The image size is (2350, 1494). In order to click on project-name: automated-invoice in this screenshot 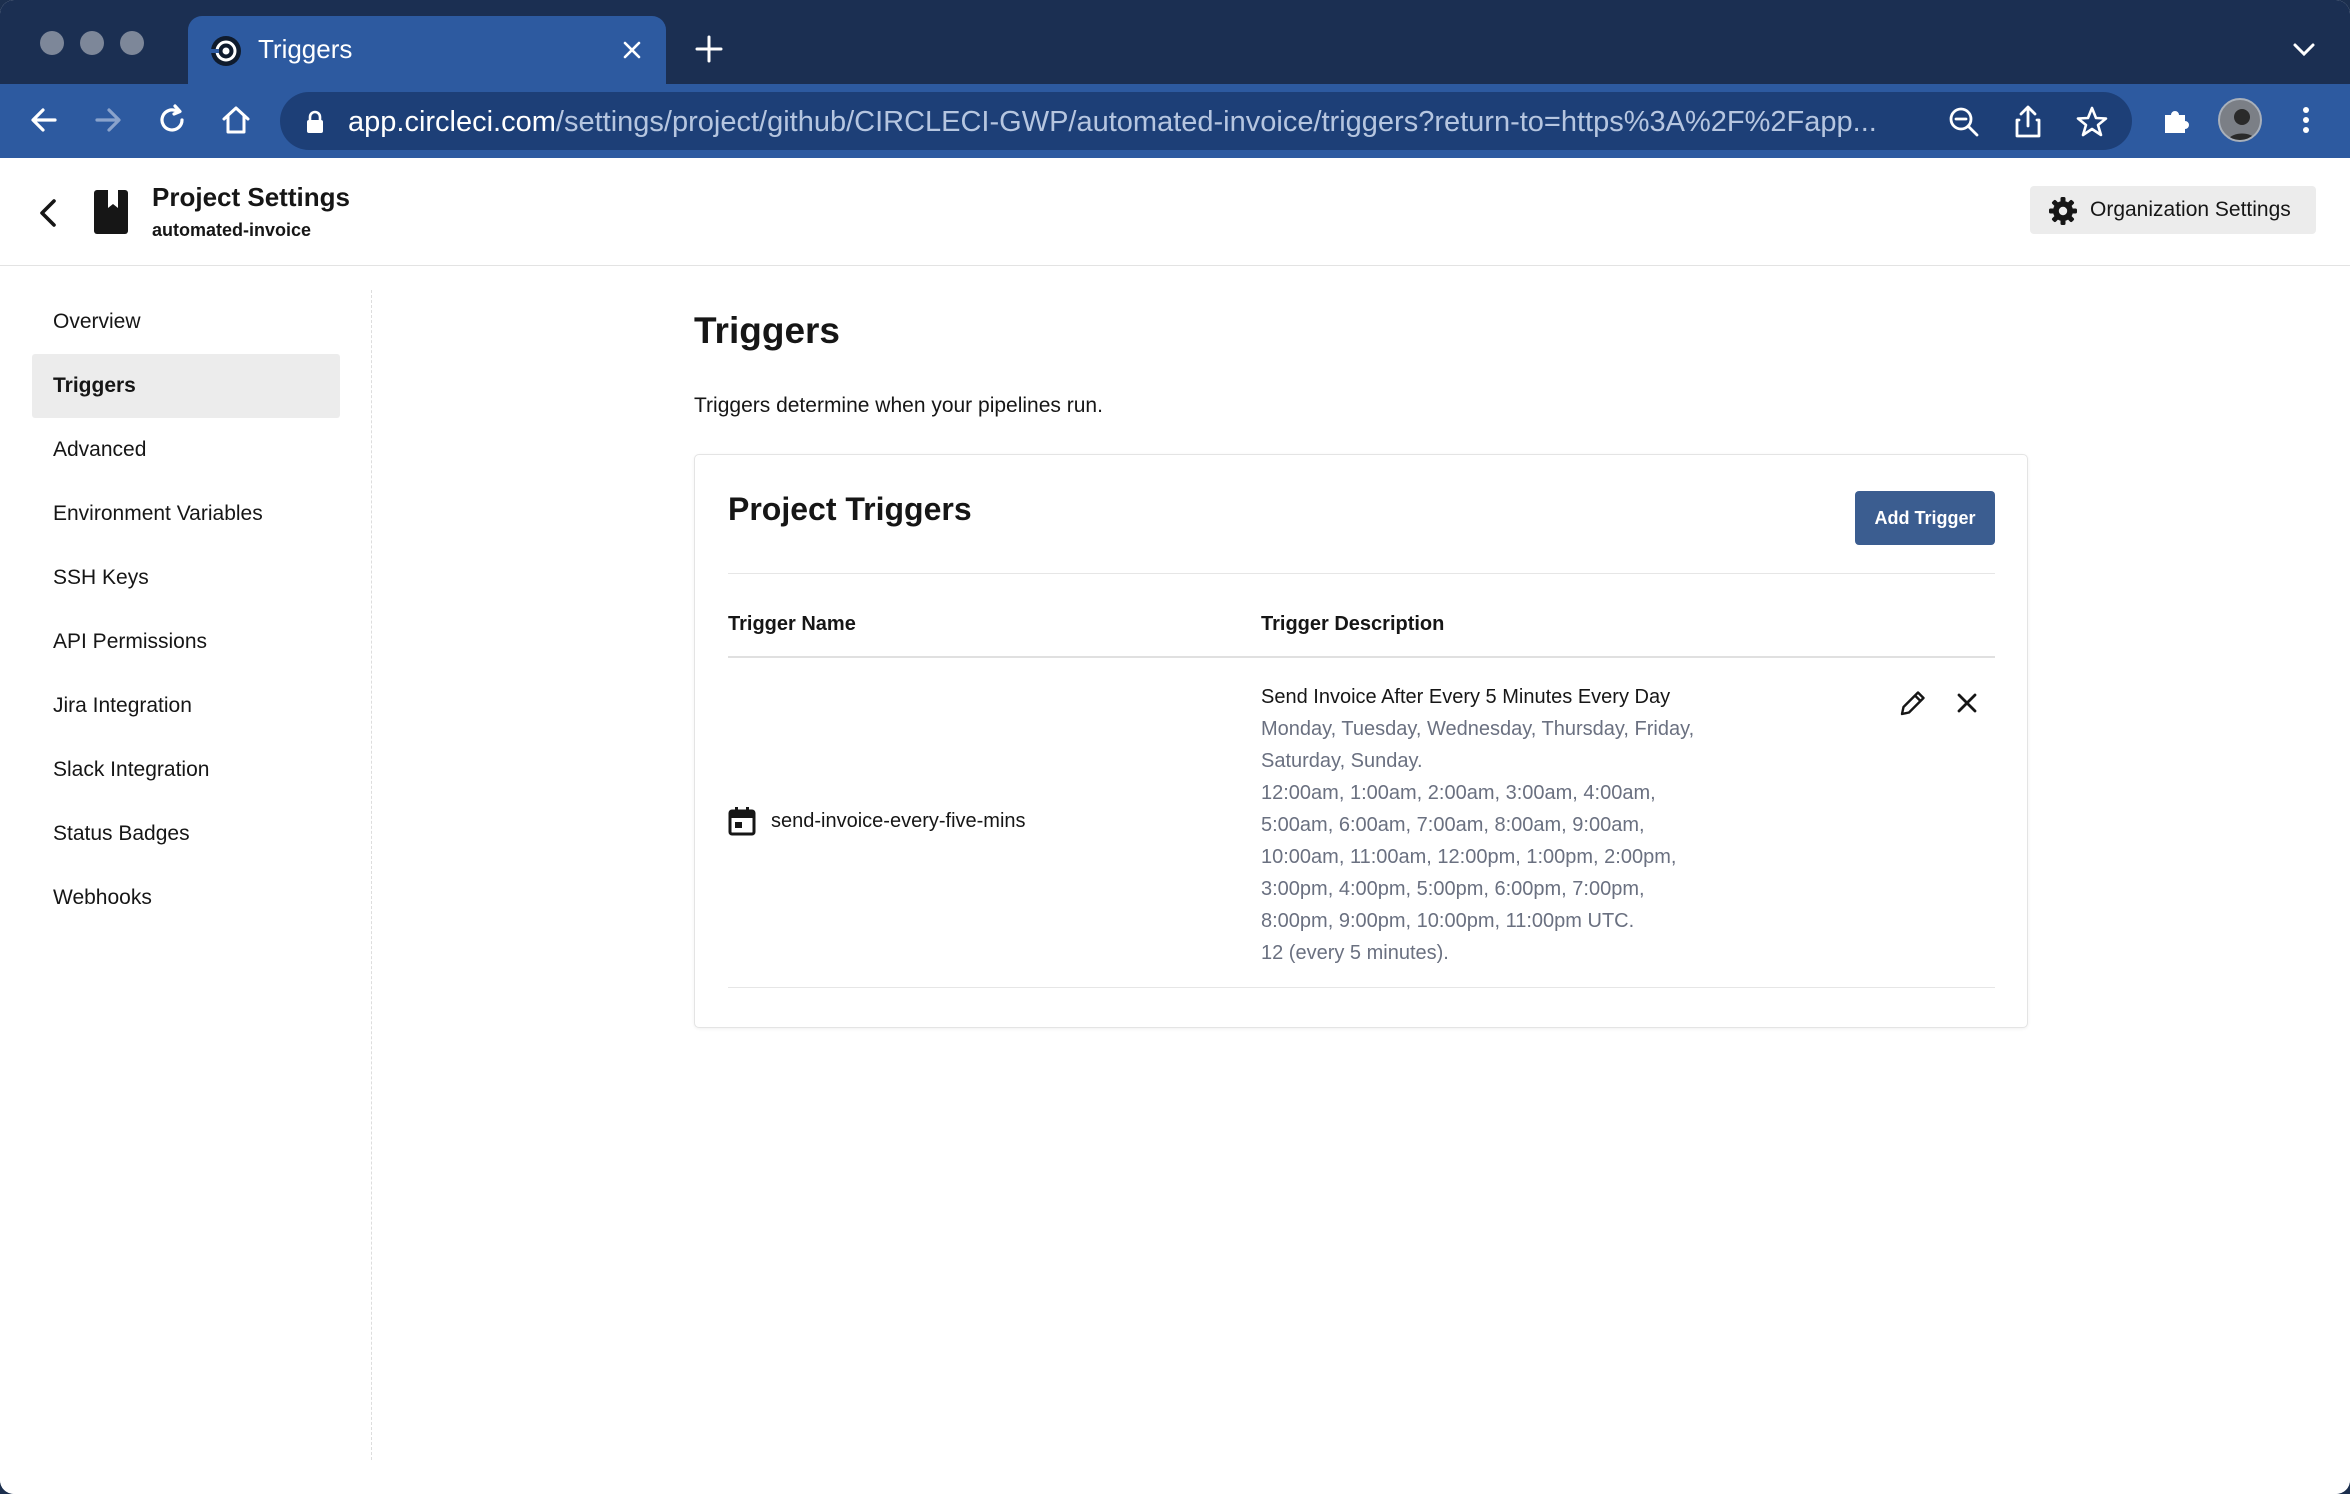, I will do `click(232, 230)`.